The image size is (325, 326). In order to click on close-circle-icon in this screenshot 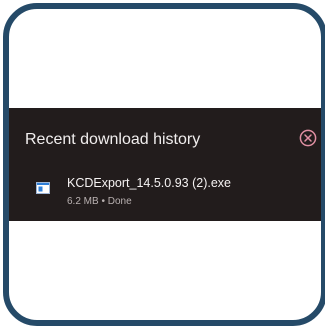, I will do `click(308, 138)`.